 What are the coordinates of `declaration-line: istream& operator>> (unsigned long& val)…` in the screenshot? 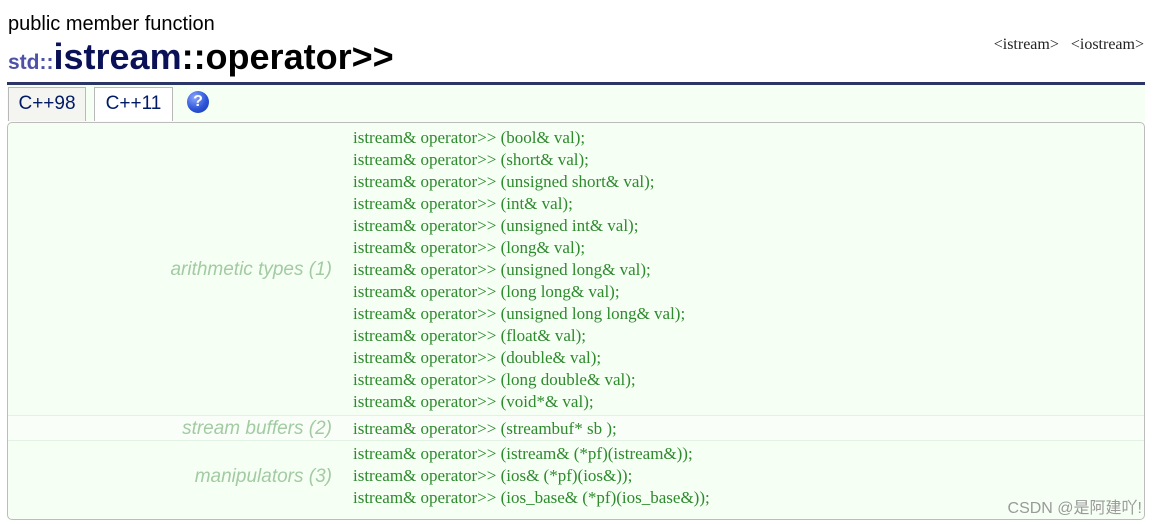 It's located at (502, 269).